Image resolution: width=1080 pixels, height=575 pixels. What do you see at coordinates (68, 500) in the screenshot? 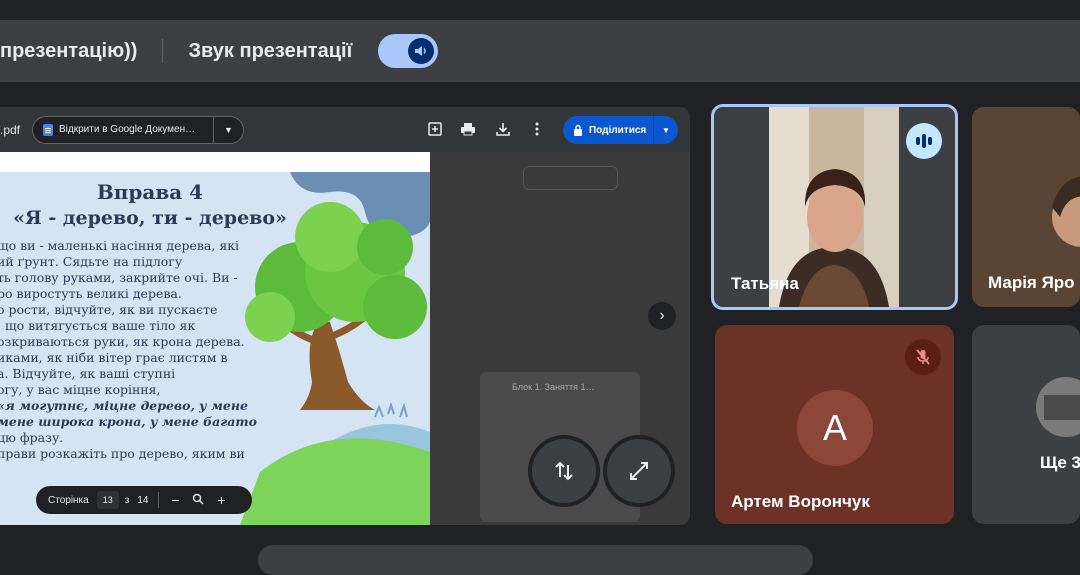
I see `page-label: Сторінка` at bounding box center [68, 500].